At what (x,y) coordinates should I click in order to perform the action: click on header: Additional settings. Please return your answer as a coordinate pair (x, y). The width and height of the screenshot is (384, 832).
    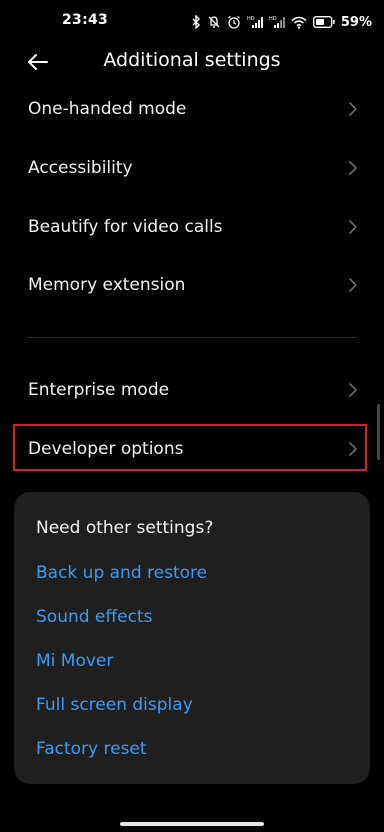
    Looking at the image, I should click on (192, 62).